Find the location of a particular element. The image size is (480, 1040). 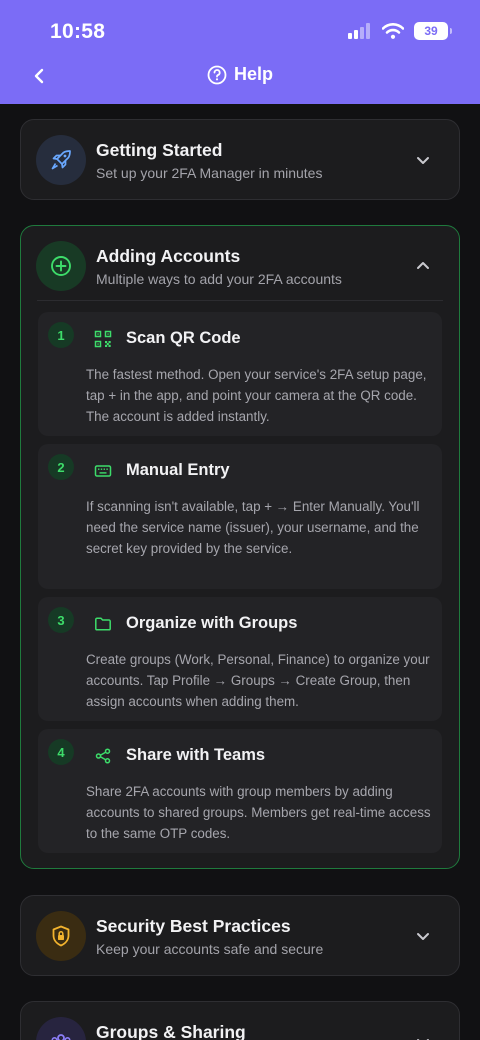

adding-accounts-avatar is located at coordinates (61, 266).